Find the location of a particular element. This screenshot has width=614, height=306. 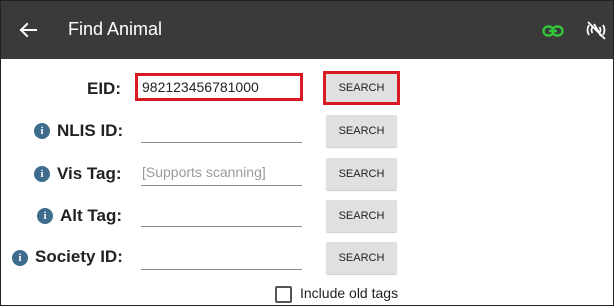

vis-tag-label: Vis Tag: is located at coordinates (89, 173).